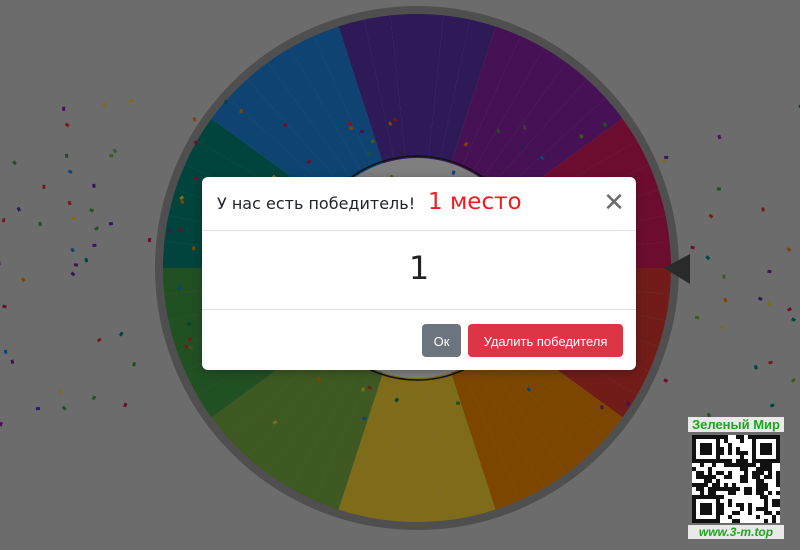 Image resolution: width=800 pixels, height=550 pixels. Describe the element at coordinates (441, 340) in the screenshot. I see `ok-button: Ок` at that location.